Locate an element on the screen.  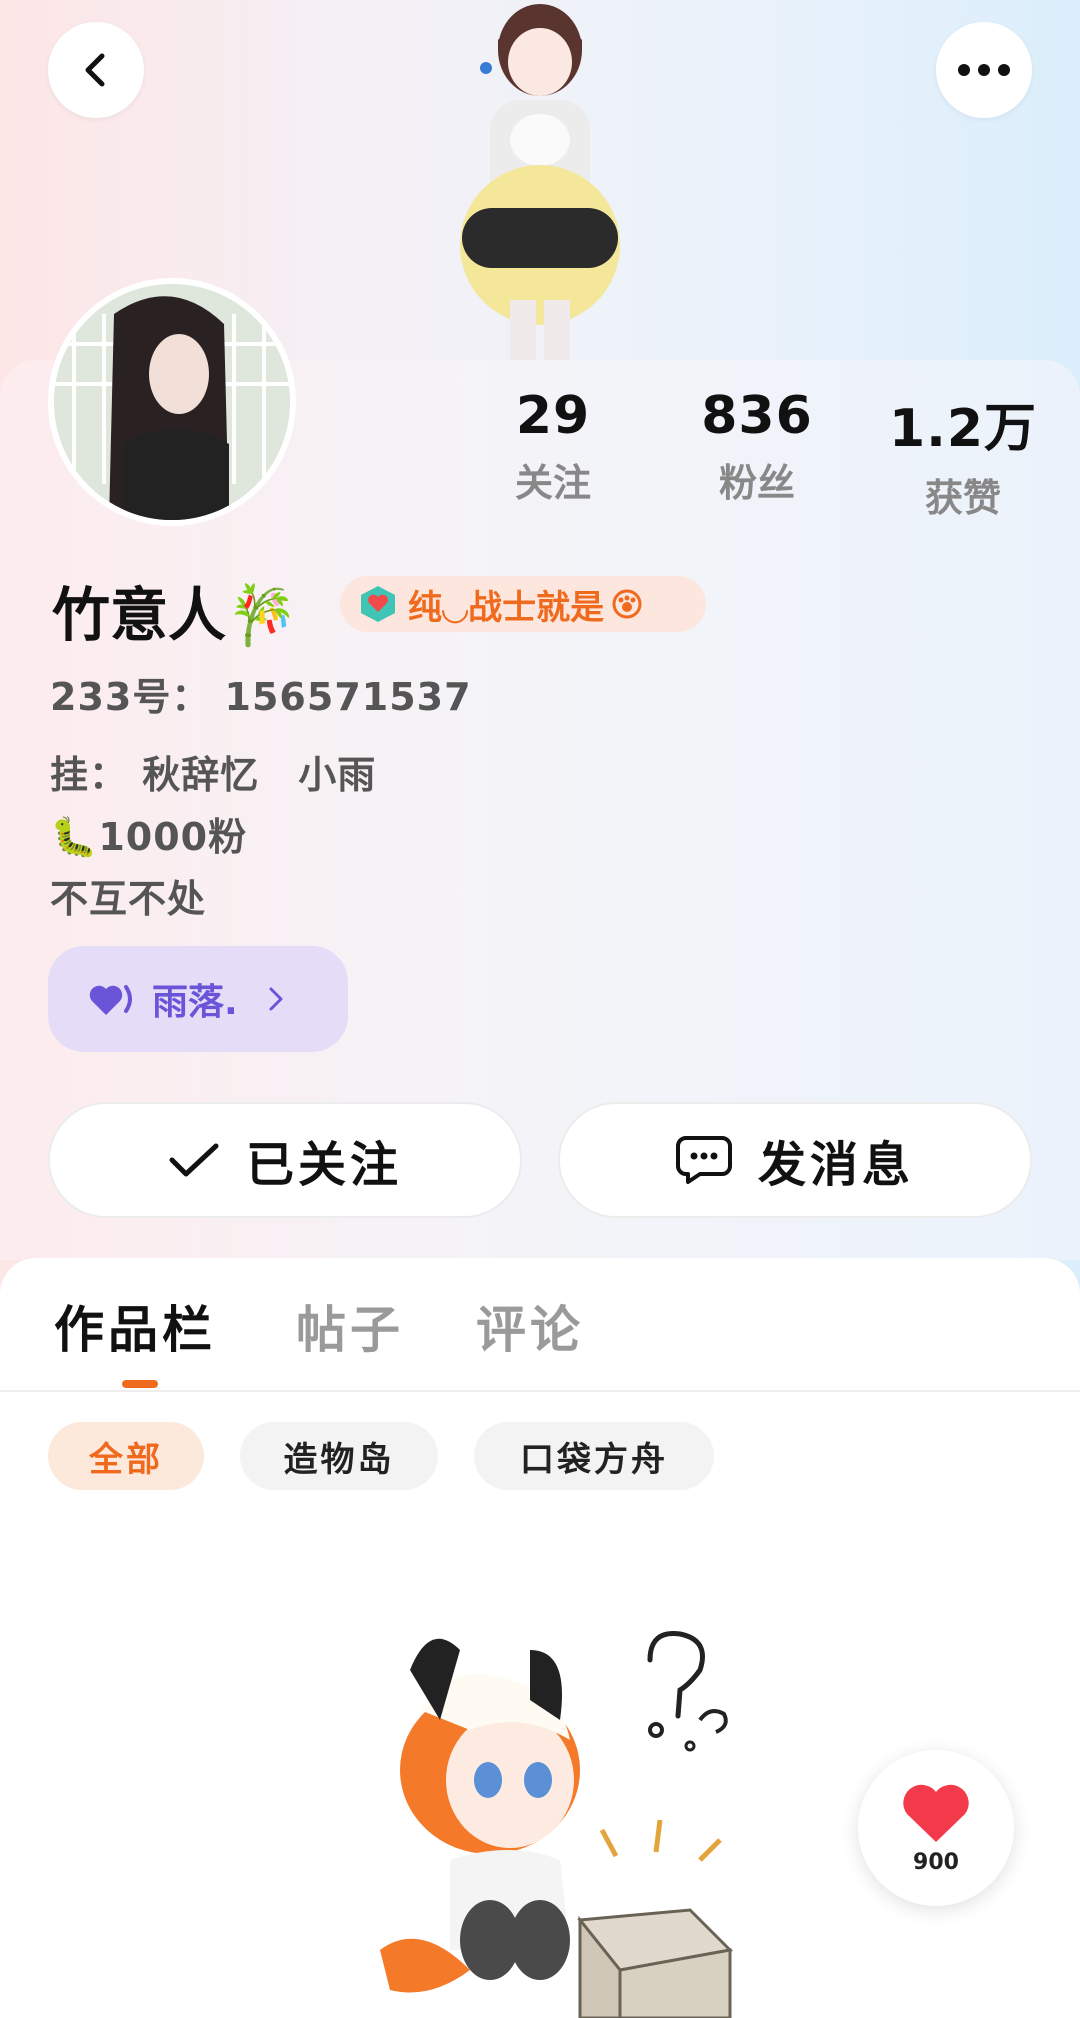
relation-tag: 雨落. is located at coordinates (198, 999).